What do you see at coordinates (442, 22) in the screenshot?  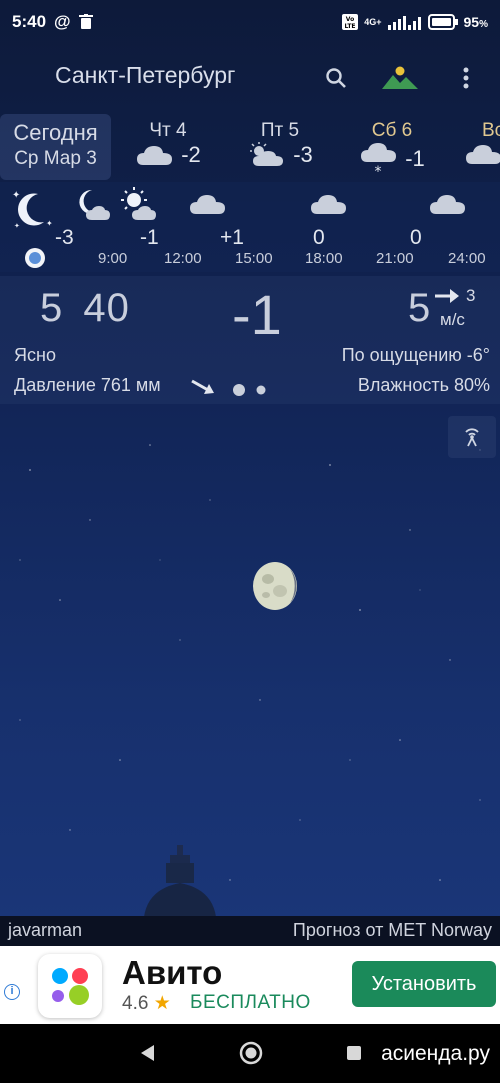 I see `battery-icon` at bounding box center [442, 22].